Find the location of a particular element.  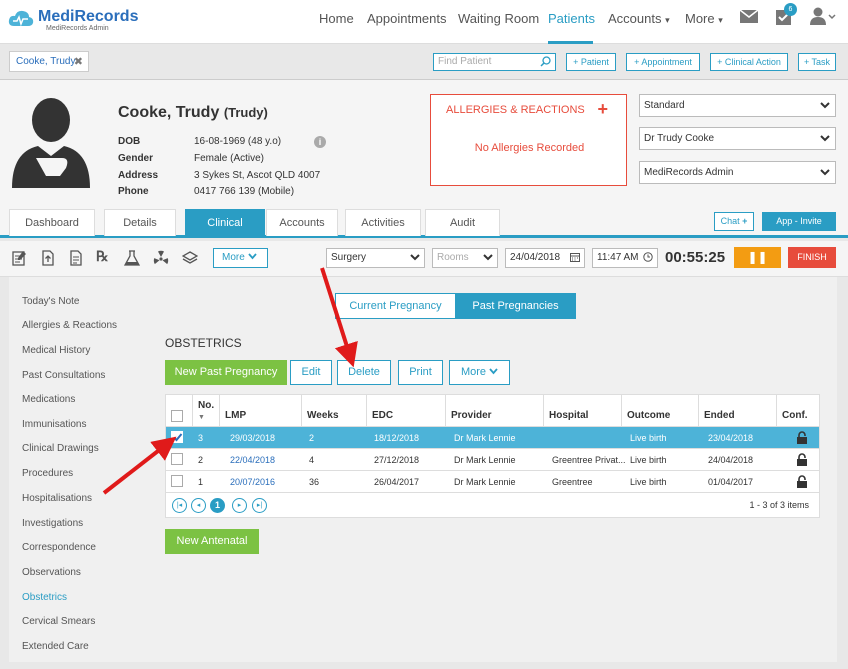

tab-activities: Activities is located at coordinates (383, 222).